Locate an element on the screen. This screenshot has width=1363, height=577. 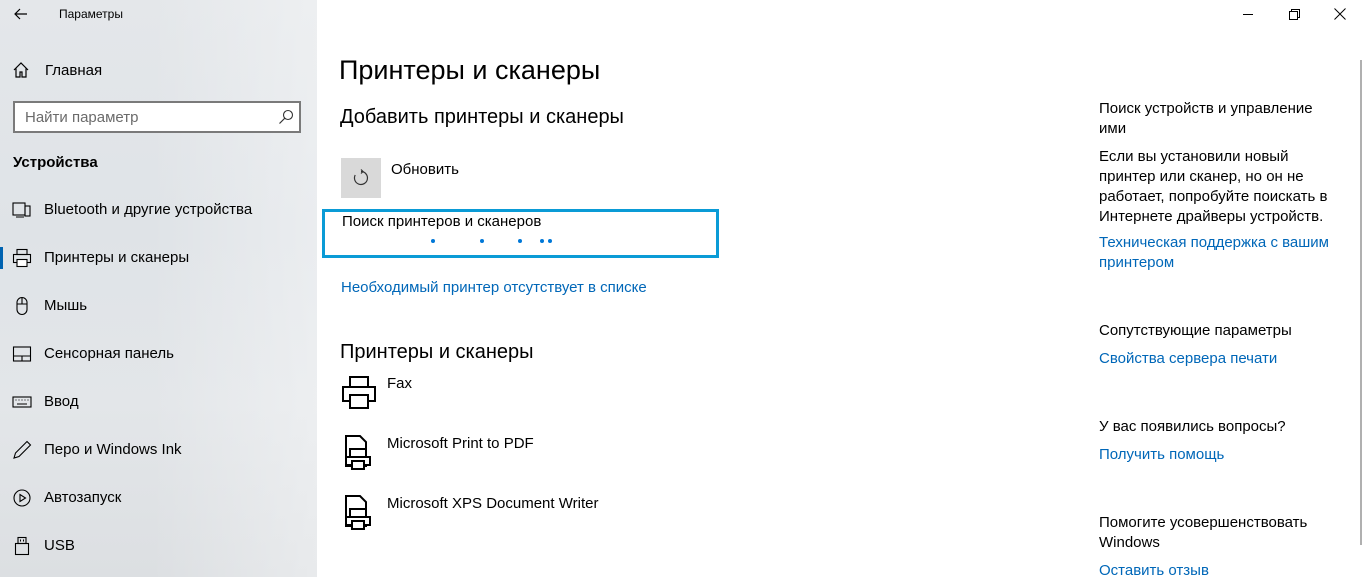
scrollbar is located at coordinates (1361, 288).